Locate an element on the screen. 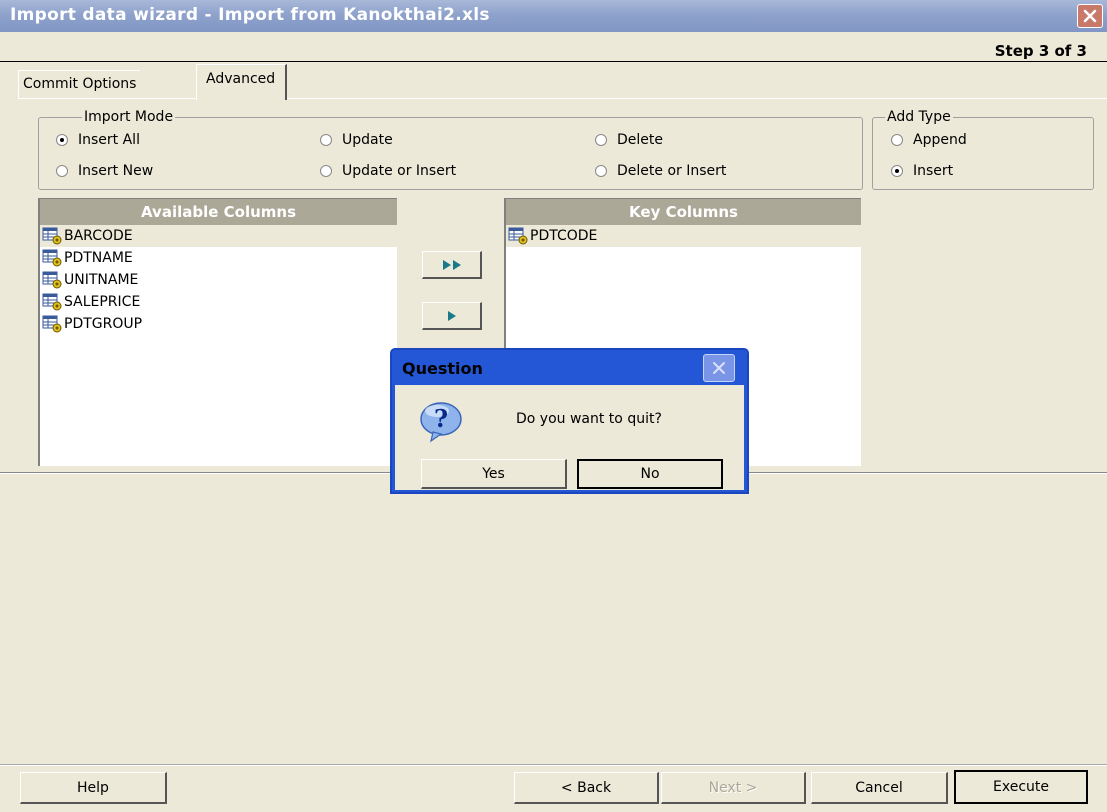 The image size is (1107, 812). back-button: < Back is located at coordinates (586, 788).